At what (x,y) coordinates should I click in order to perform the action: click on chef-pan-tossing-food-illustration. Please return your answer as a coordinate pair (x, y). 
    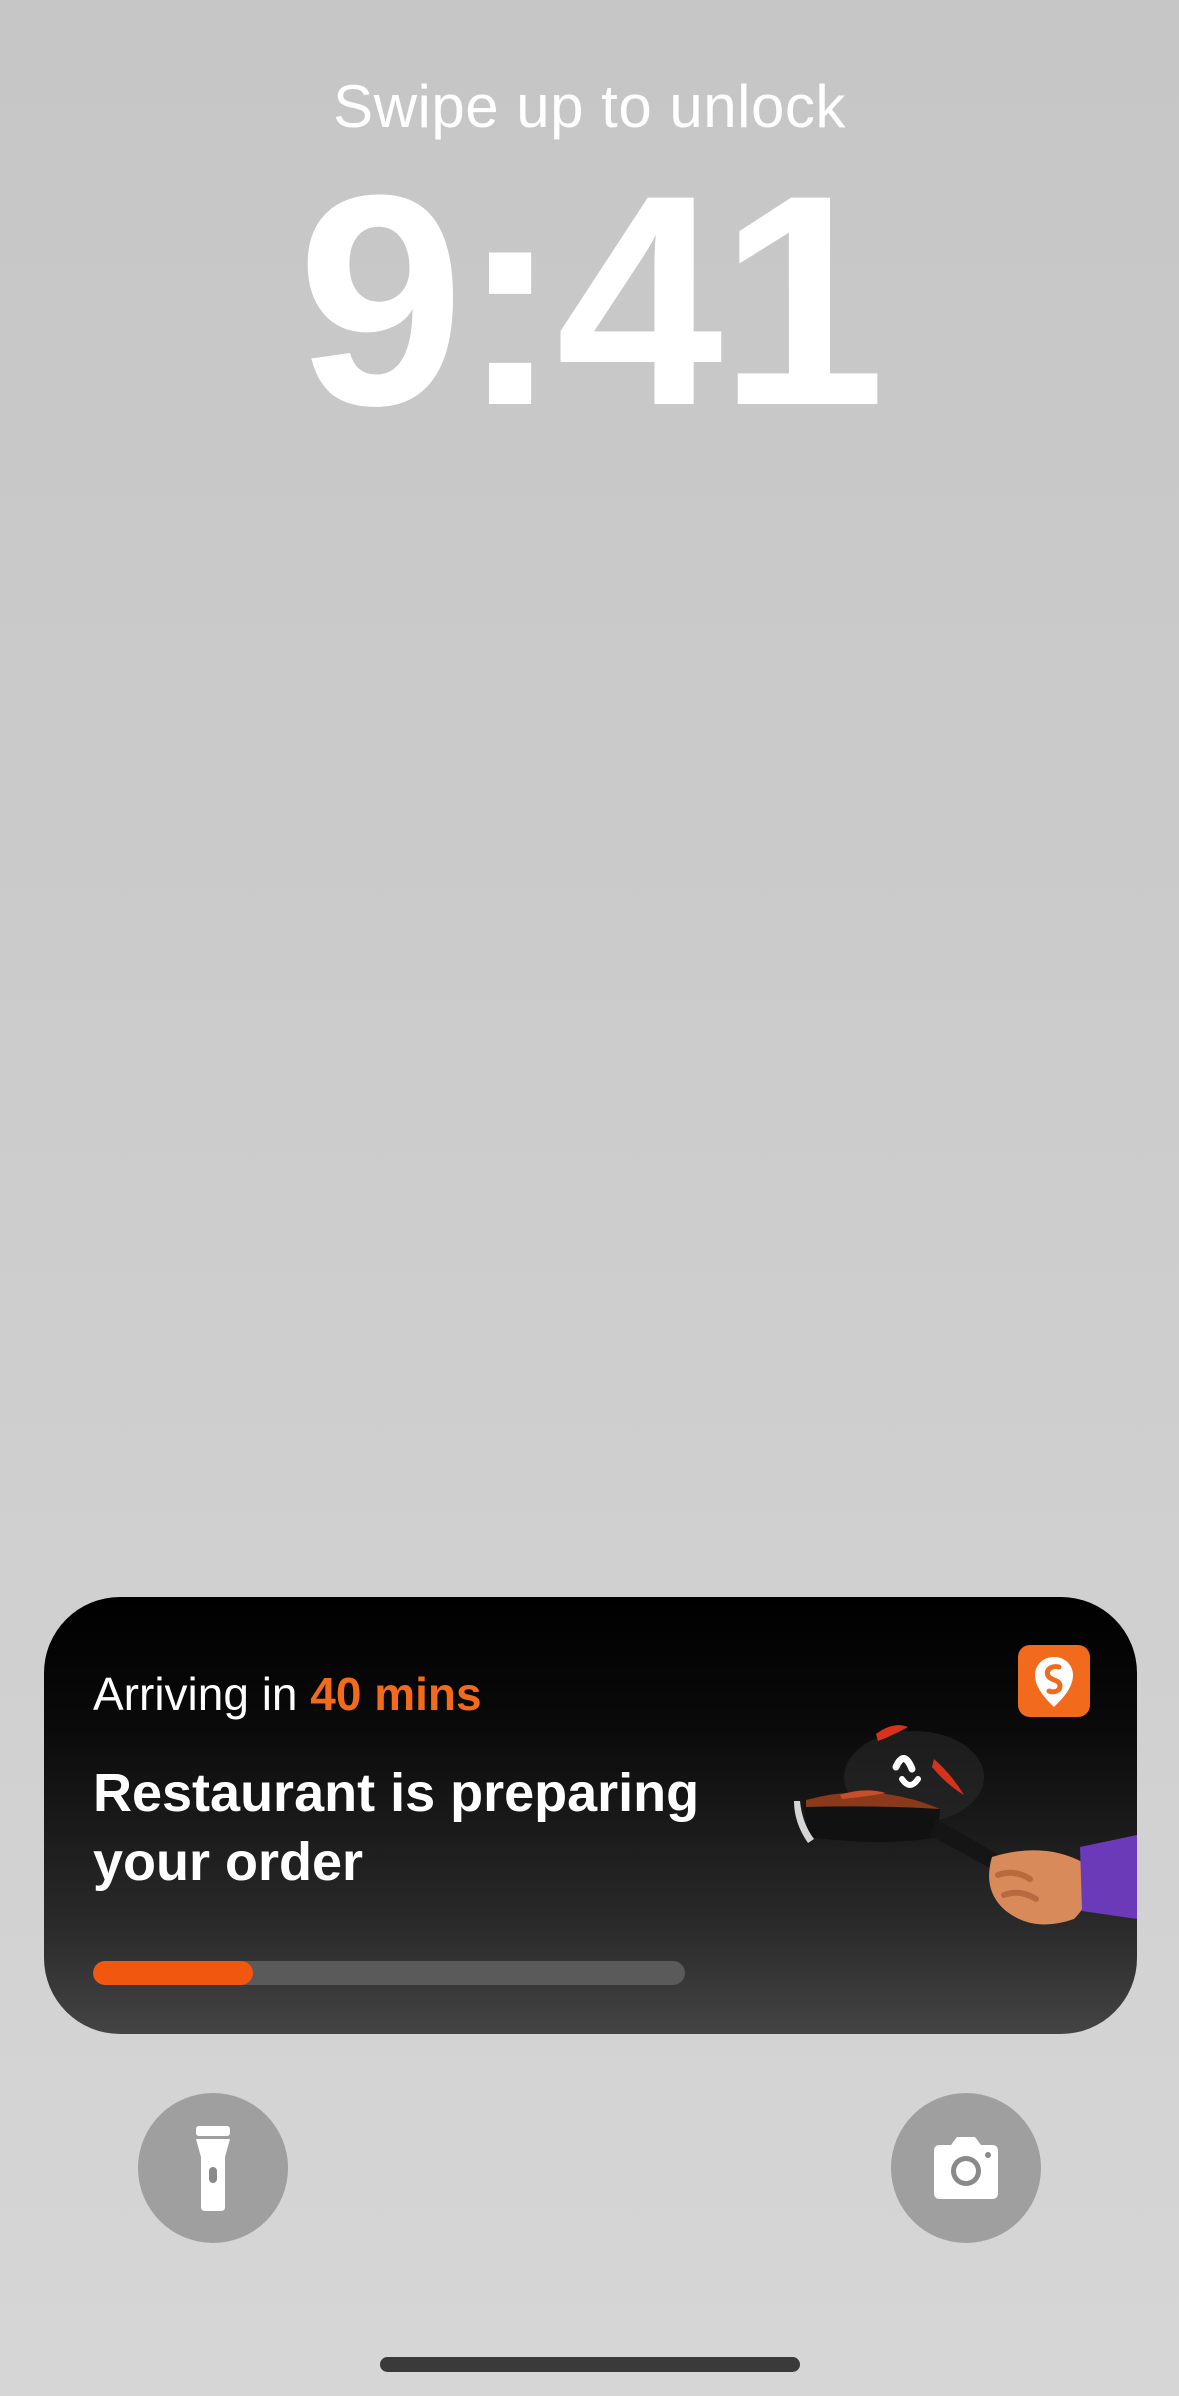
    Looking at the image, I should click on (940, 1865).